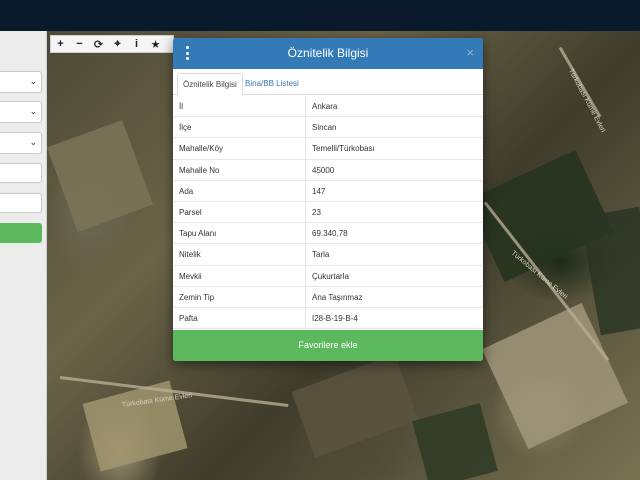 The width and height of the screenshot is (640, 480). Describe the element at coordinates (21, 173) in the screenshot. I see `block-input` at that location.